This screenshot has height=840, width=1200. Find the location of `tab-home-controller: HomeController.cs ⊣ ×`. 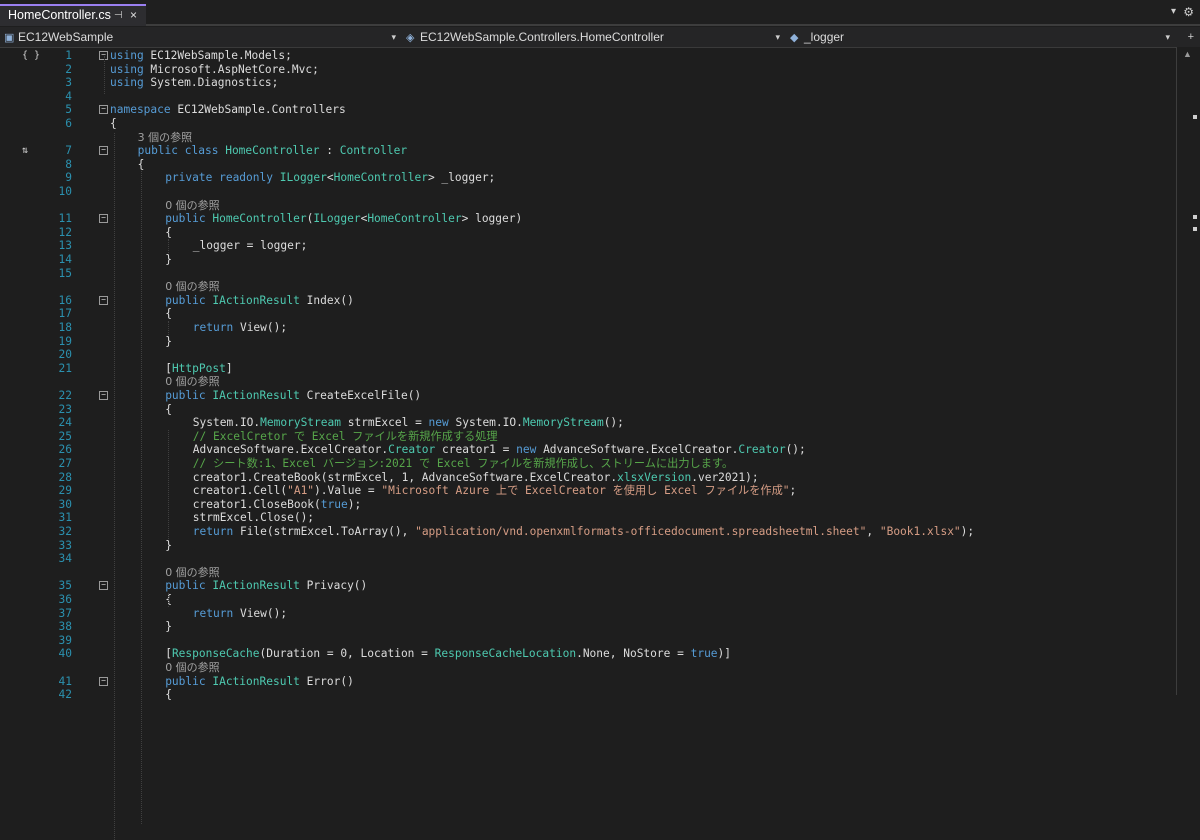

tab-home-controller: HomeController.cs ⊣ × is located at coordinates (73, 15).